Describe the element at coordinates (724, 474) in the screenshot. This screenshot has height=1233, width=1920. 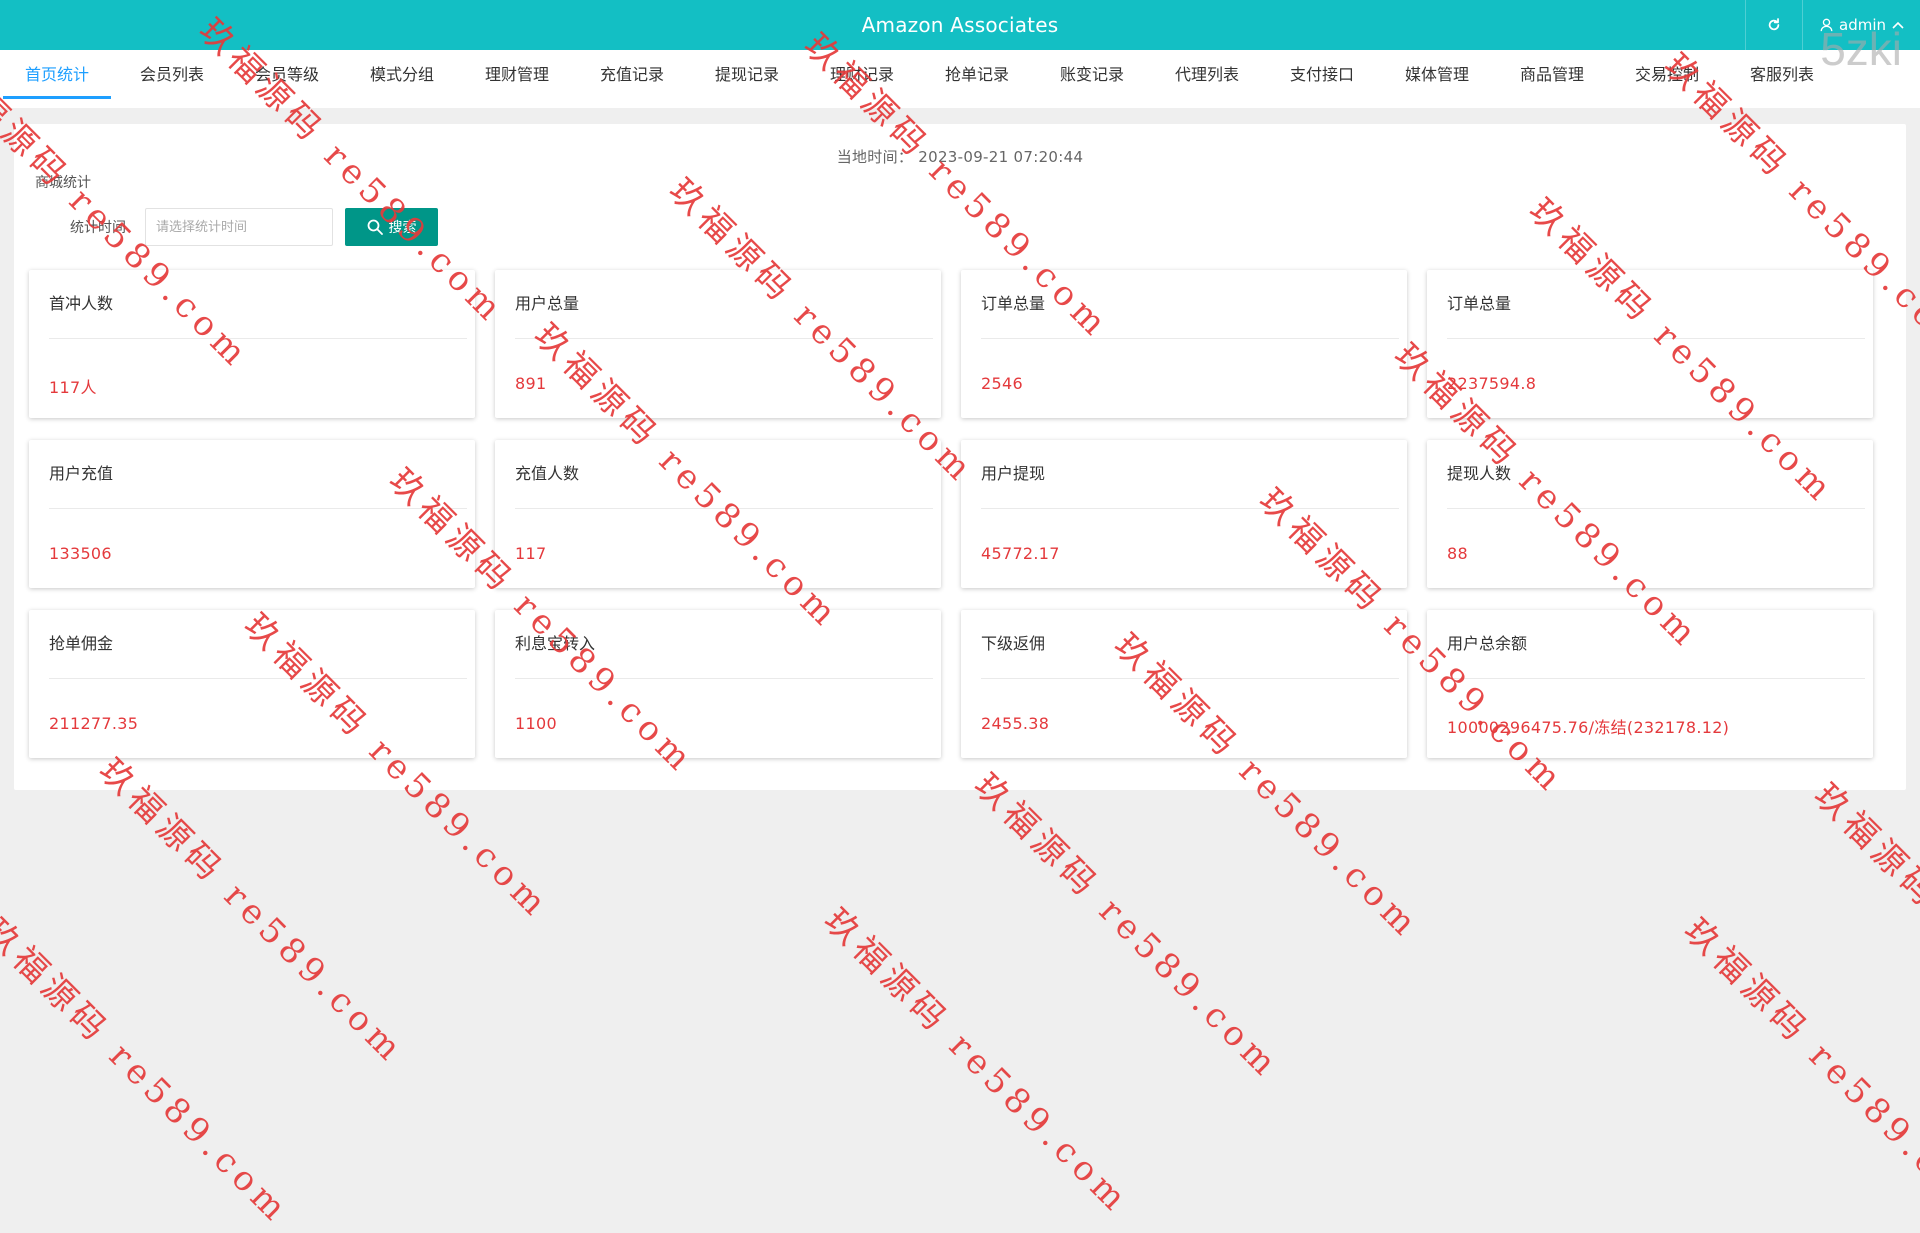
I see `stat-card-title: 充值人数` at that location.